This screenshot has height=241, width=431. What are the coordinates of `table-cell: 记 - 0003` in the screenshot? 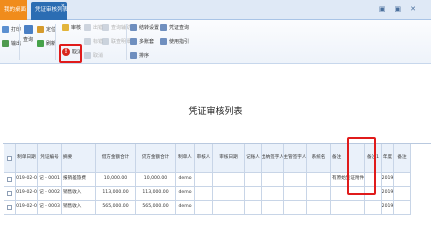 It's located at (50, 208).